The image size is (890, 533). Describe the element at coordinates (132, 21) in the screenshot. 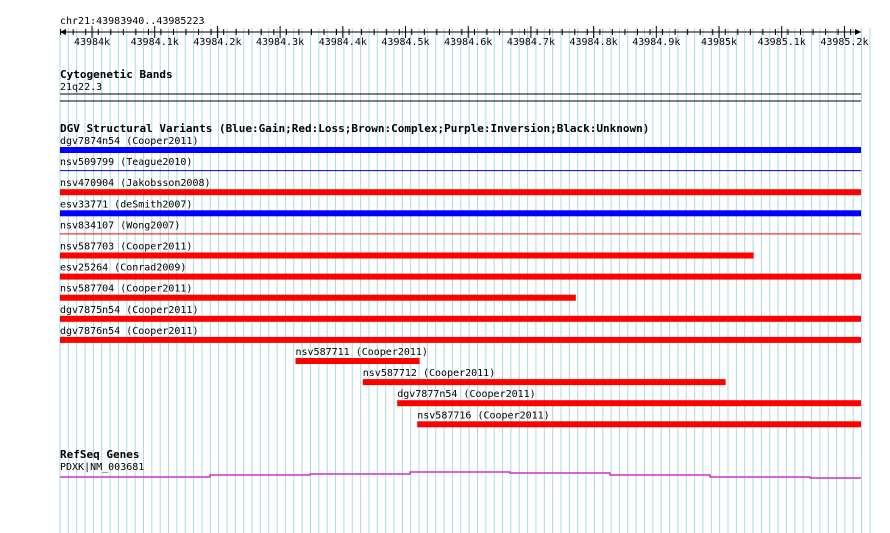

I see `location-label: chr21:43983940..43985223` at that location.